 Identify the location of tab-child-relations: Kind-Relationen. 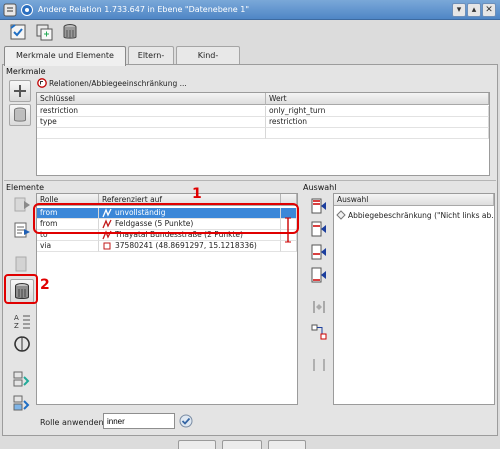
(208, 62).